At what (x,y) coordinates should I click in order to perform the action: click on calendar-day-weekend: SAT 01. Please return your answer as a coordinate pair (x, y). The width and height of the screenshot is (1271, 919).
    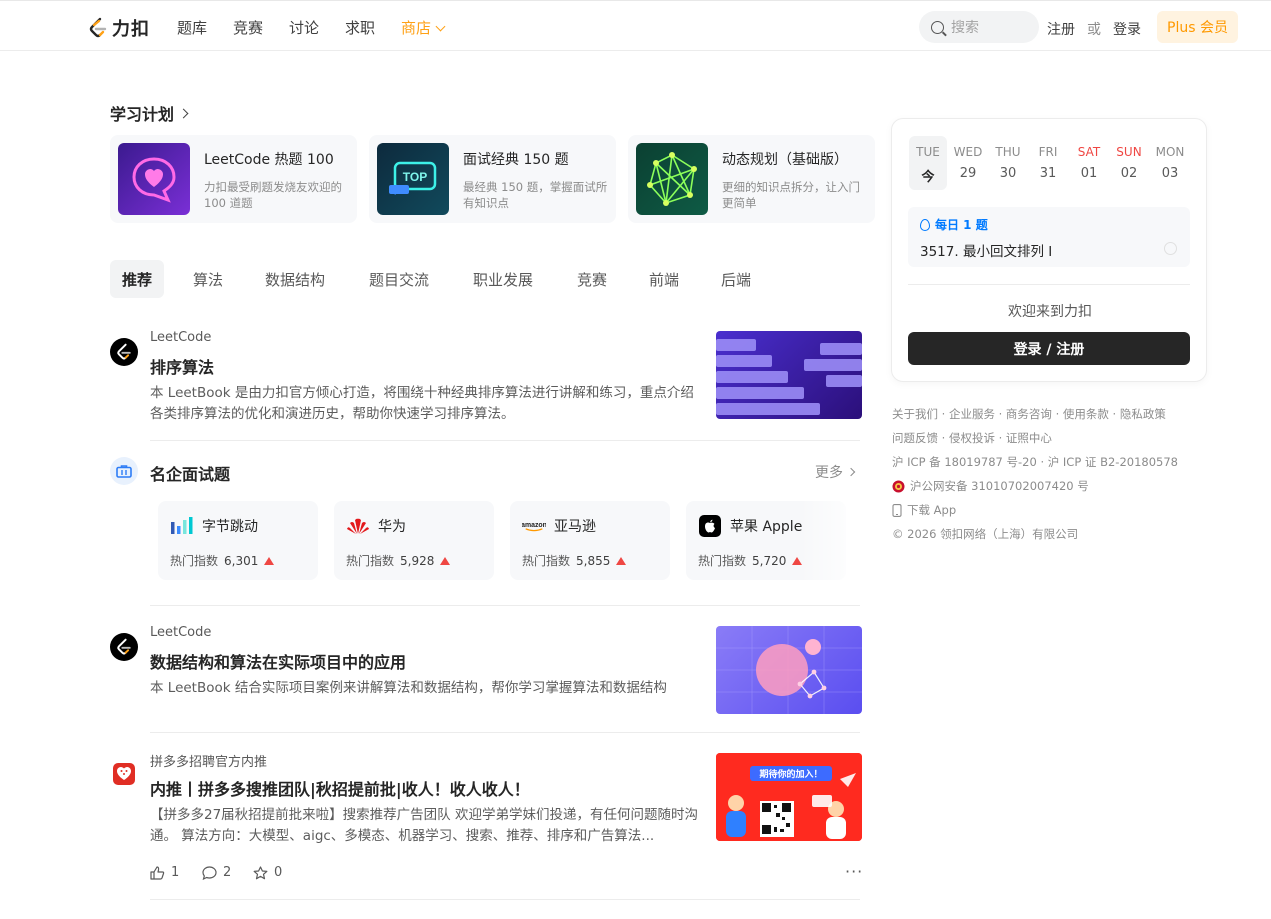
    Looking at the image, I should click on (1089, 163).